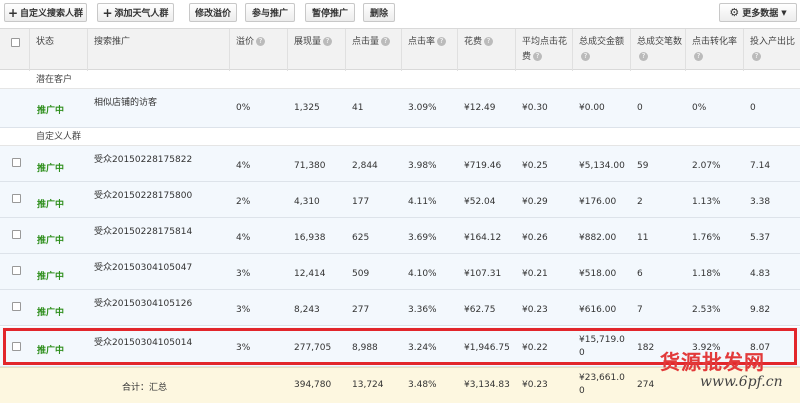  Describe the element at coordinates (400, 80) in the screenshot. I see `group-header-potential: 潜在客户` at that location.